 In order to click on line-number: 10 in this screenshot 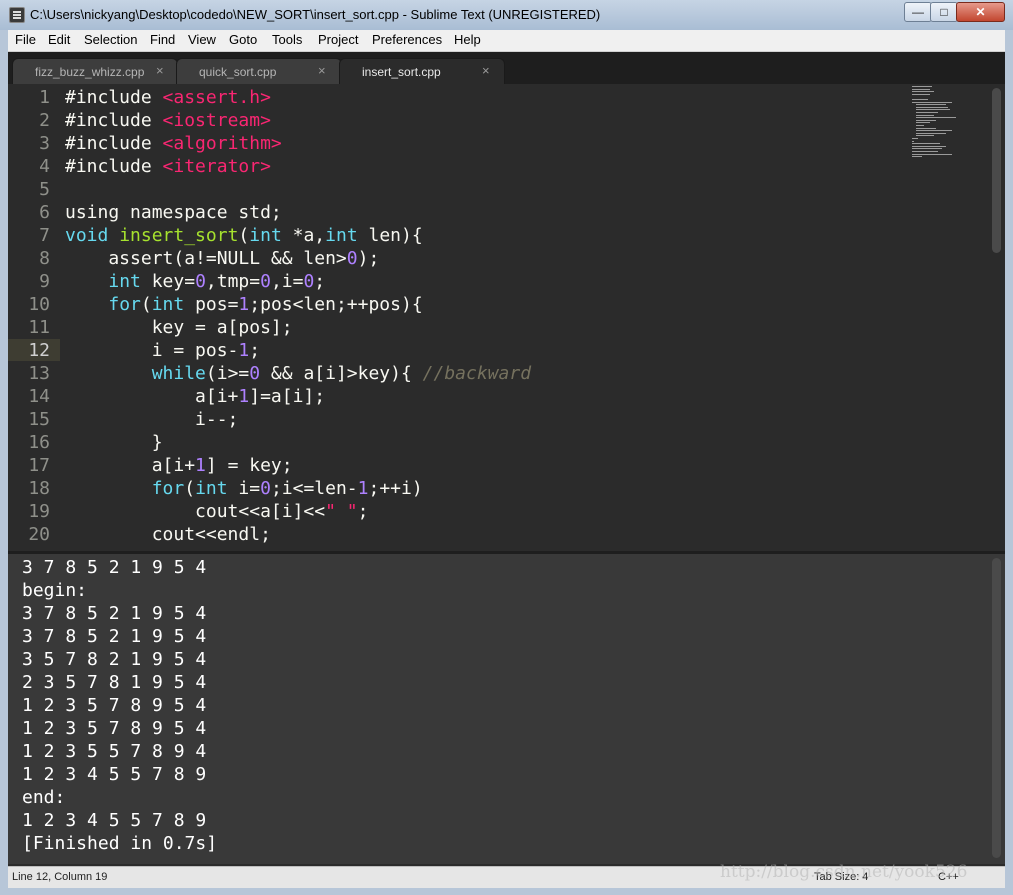, I will do `click(39, 304)`.